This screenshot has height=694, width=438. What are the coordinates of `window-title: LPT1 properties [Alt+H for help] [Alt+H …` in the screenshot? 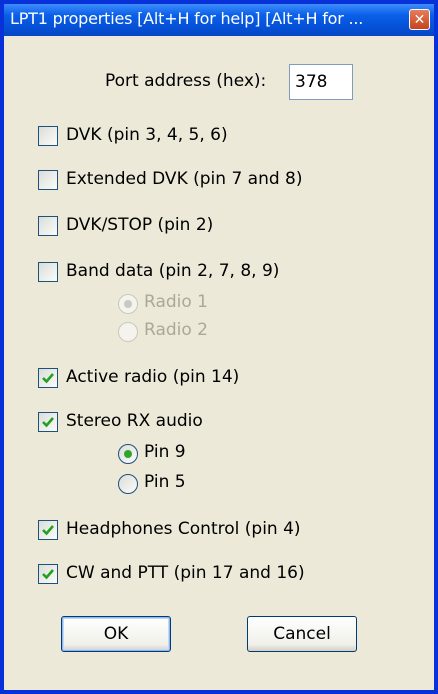 It's located at (187, 18).